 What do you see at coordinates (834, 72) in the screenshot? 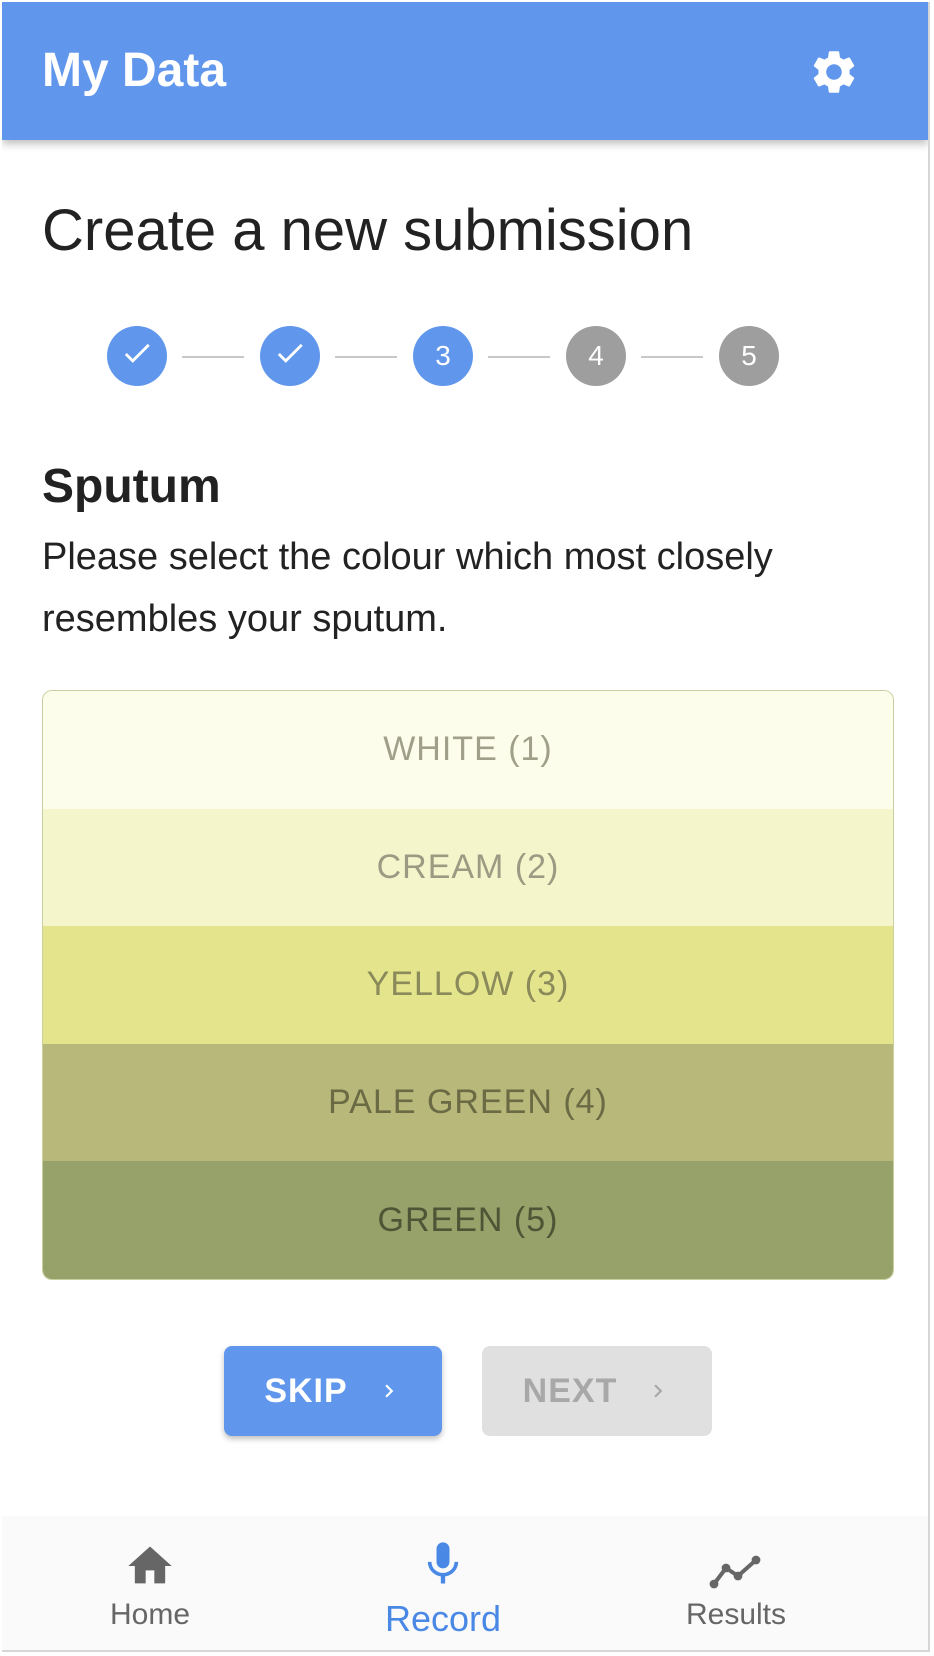
I see `settings-gear-icon` at bounding box center [834, 72].